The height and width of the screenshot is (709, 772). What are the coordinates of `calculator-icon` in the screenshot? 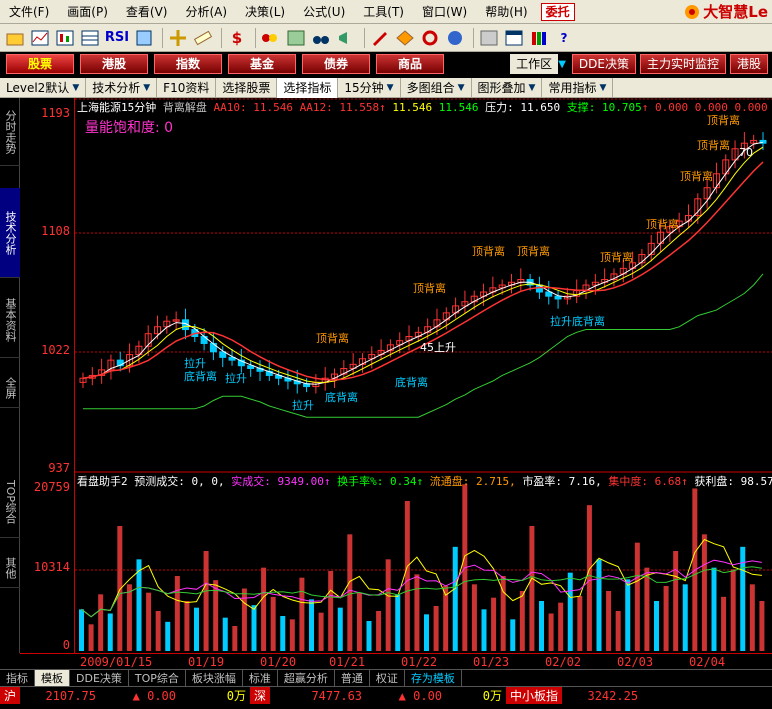 It's located at (144, 38).